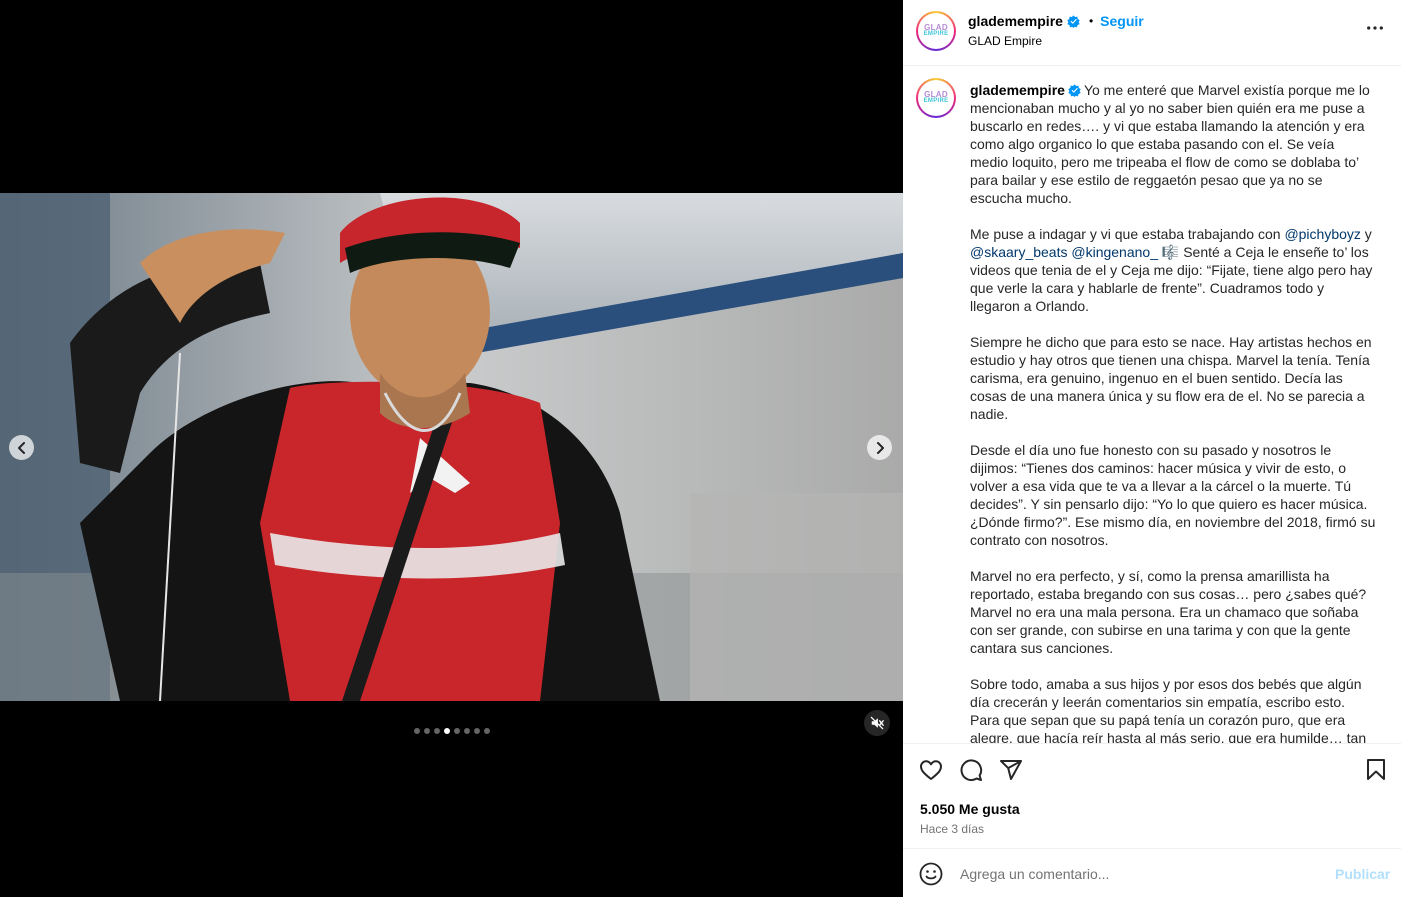 The width and height of the screenshot is (1401, 897). Describe the element at coordinates (1152, 795) in the screenshot. I see `post-actions: 5.050 Me gusta Hace 3 días` at that location.